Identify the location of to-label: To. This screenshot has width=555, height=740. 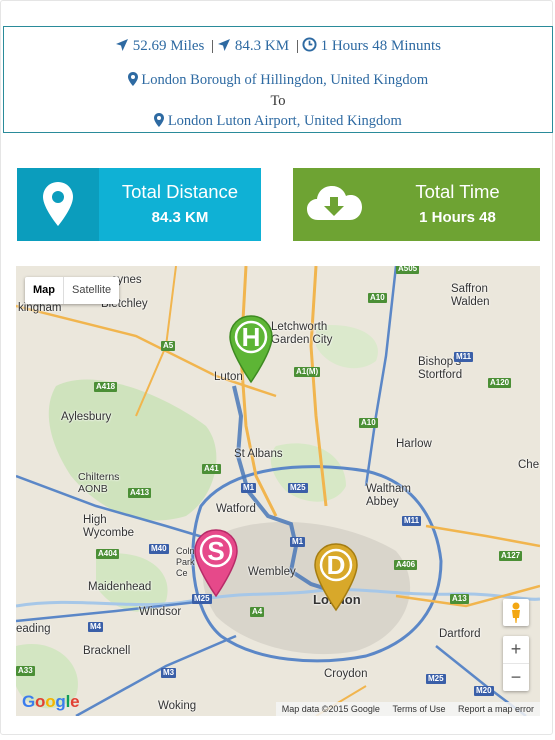
(278, 101).